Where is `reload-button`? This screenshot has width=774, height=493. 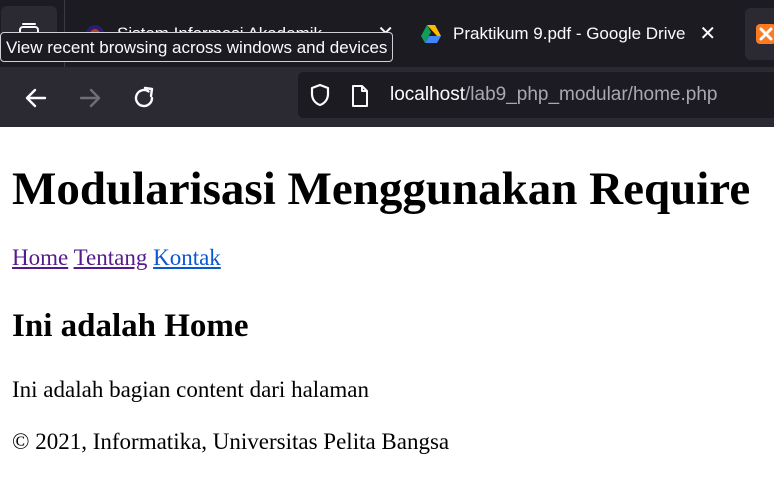 reload-button is located at coordinates (144, 98).